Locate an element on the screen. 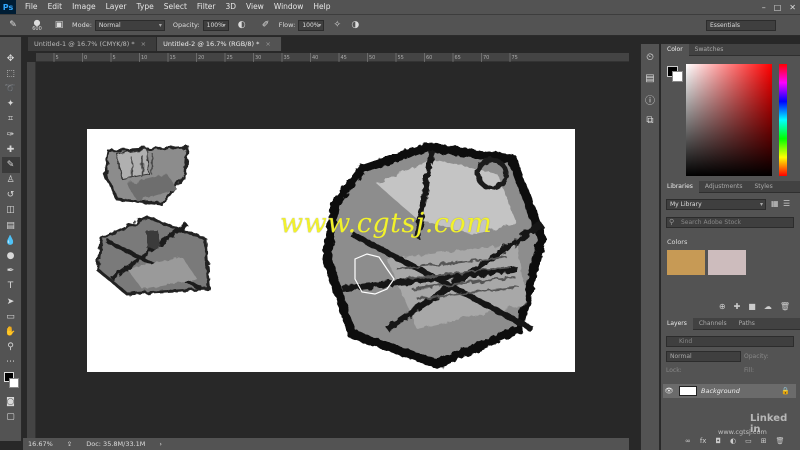 This screenshot has width=800, height=450. maximize-icon: □ is located at coordinates (778, 7).